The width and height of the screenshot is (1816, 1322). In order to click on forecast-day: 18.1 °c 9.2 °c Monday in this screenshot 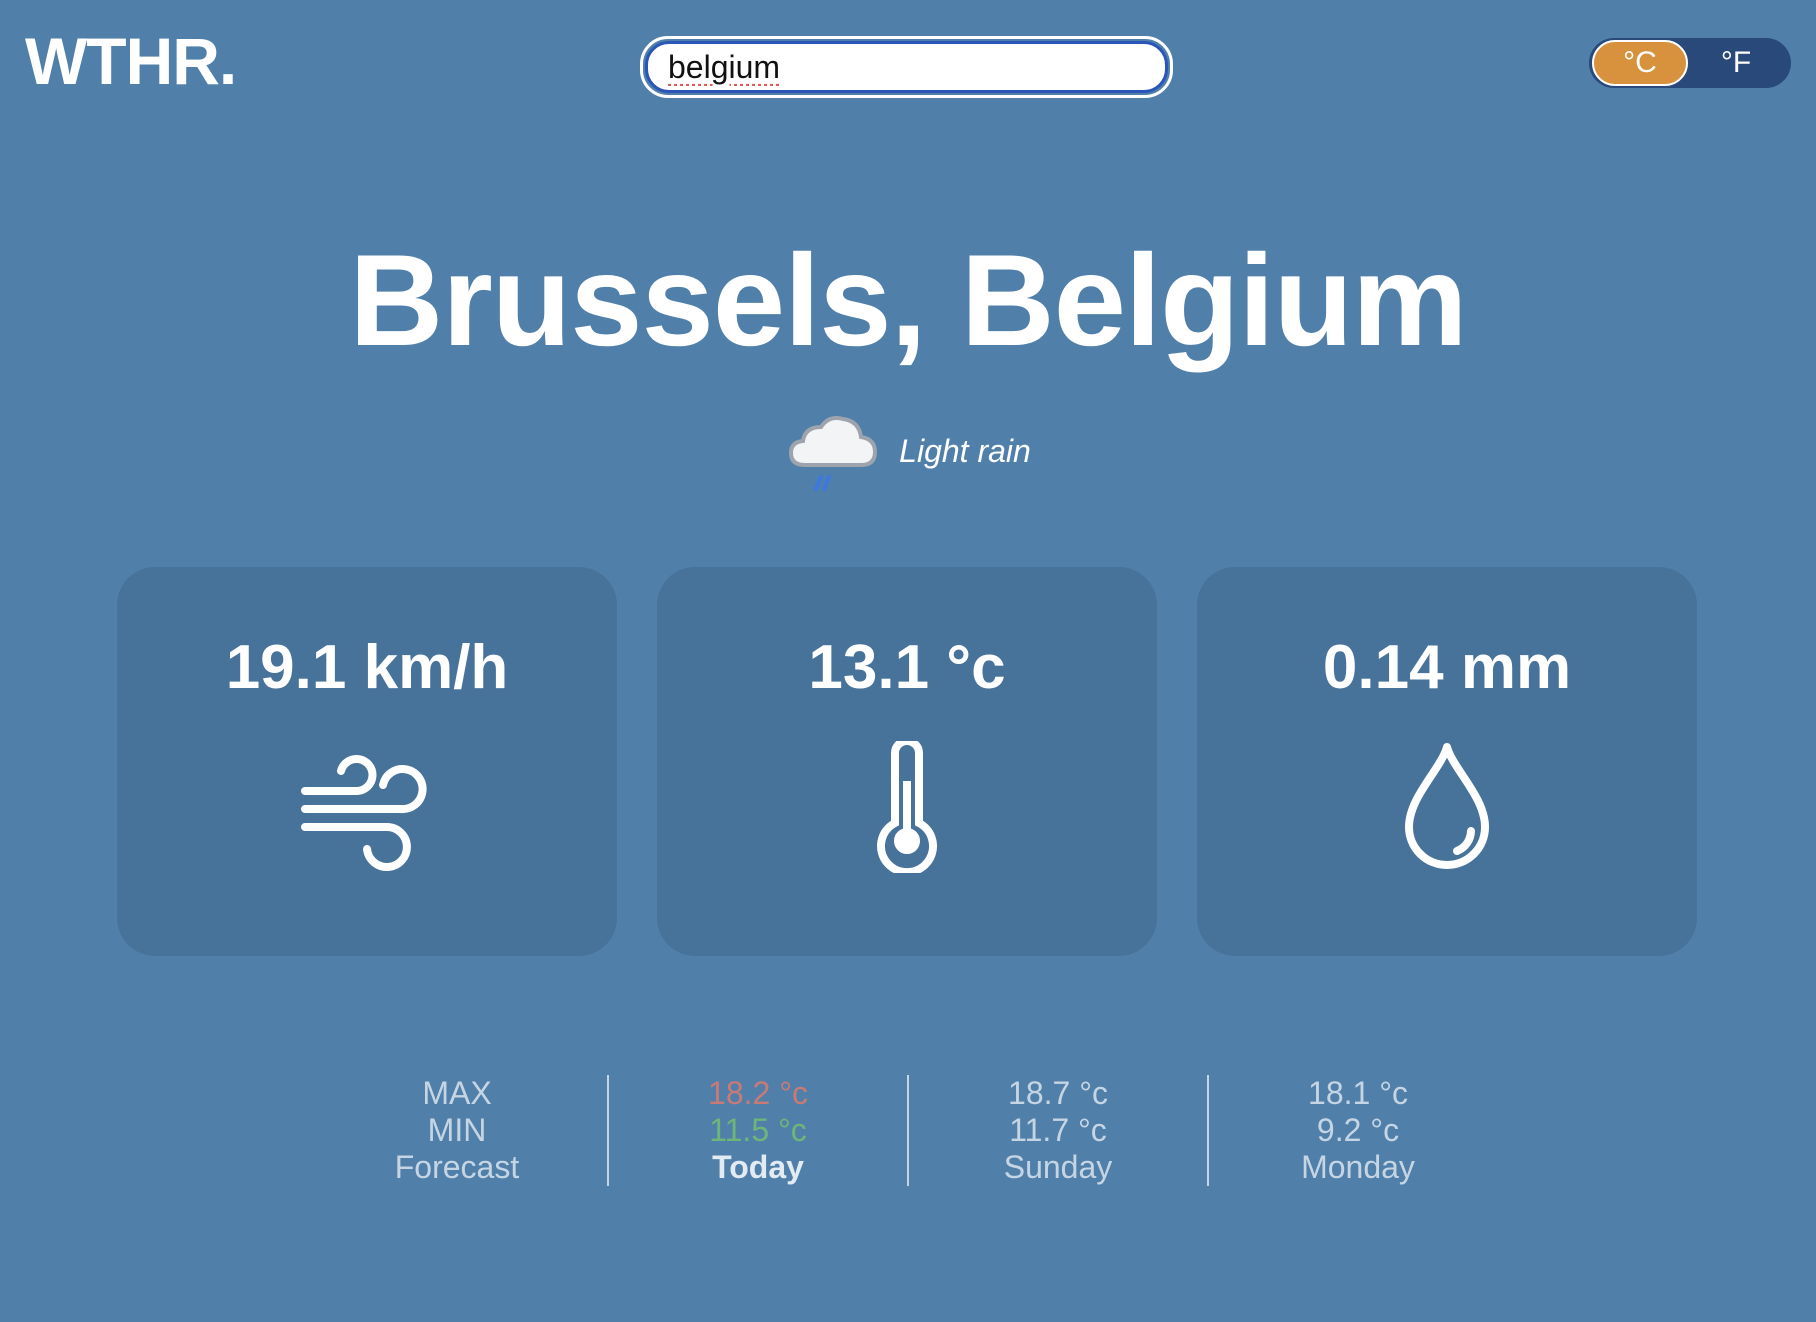, I will do `click(1357, 1130)`.